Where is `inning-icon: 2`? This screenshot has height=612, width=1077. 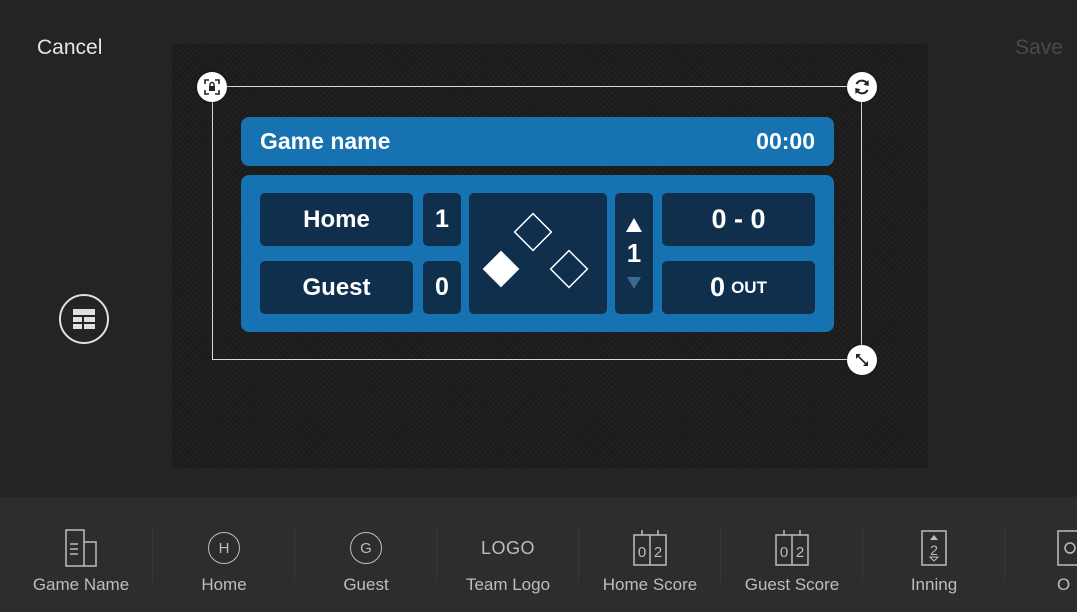 inning-icon: 2 is located at coordinates (934, 548).